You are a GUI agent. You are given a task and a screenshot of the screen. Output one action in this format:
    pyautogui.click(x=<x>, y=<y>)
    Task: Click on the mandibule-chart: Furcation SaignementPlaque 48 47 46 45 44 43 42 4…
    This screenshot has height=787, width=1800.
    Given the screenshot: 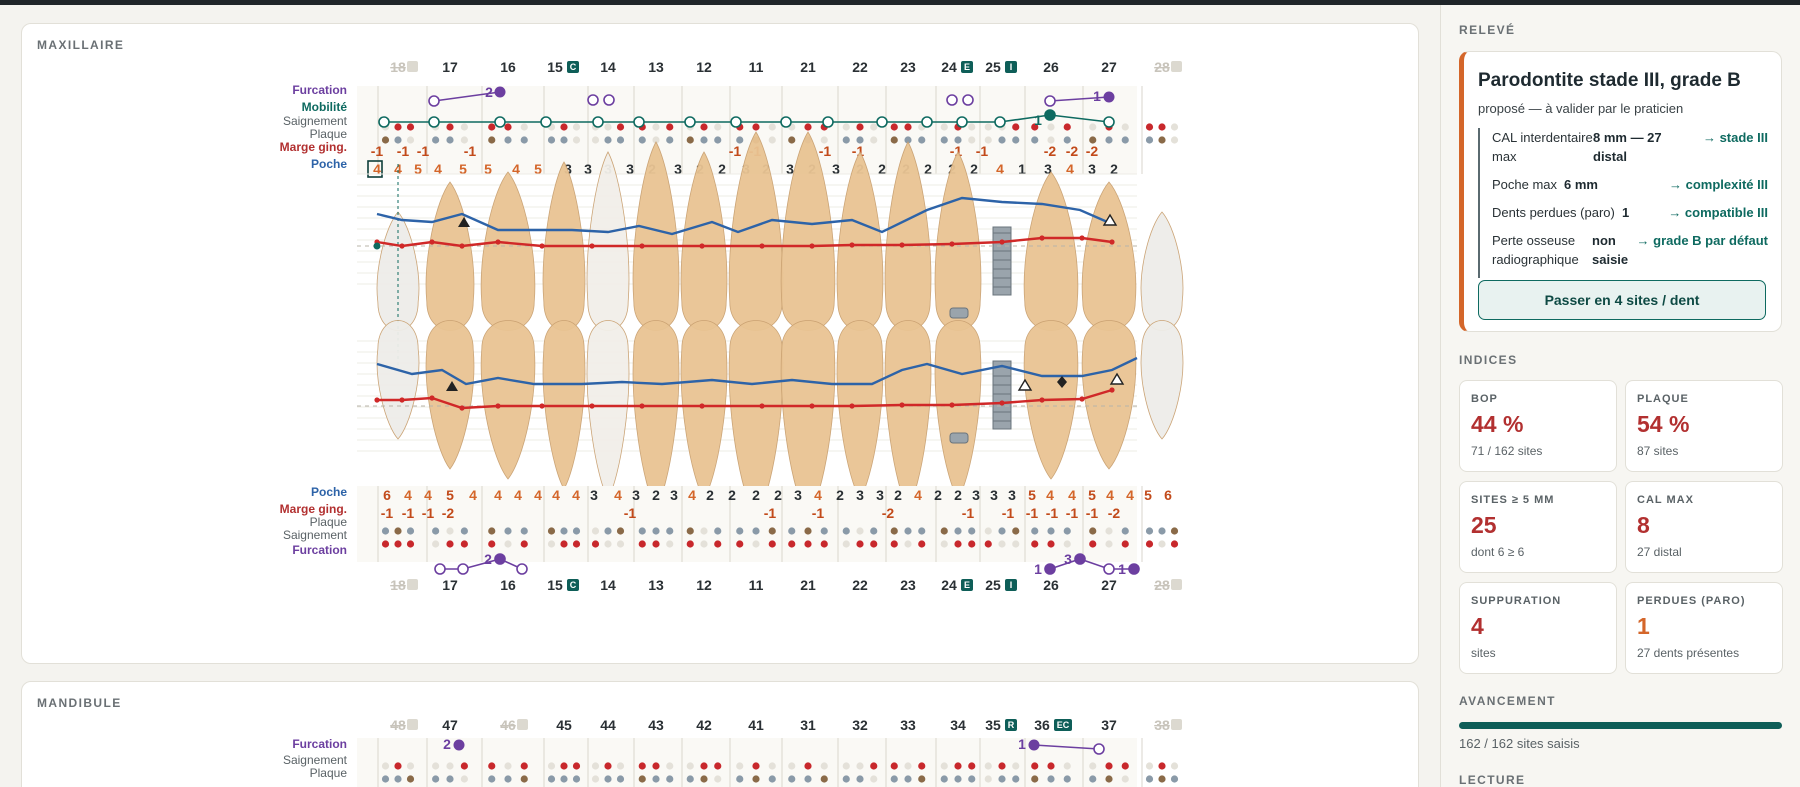 What is the action you would take?
    pyautogui.click(x=721, y=734)
    